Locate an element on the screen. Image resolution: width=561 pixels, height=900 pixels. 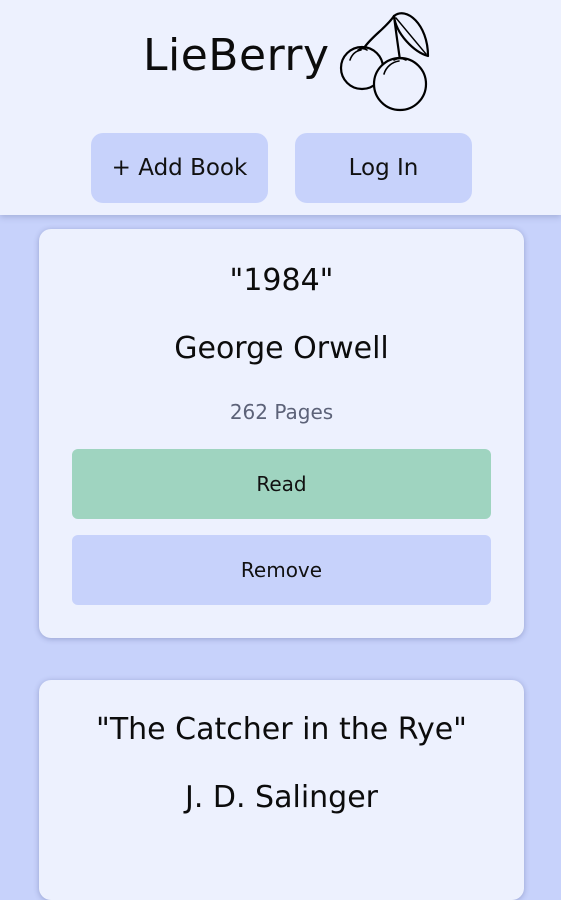
book-pages: 262 Pages is located at coordinates (281, 412).